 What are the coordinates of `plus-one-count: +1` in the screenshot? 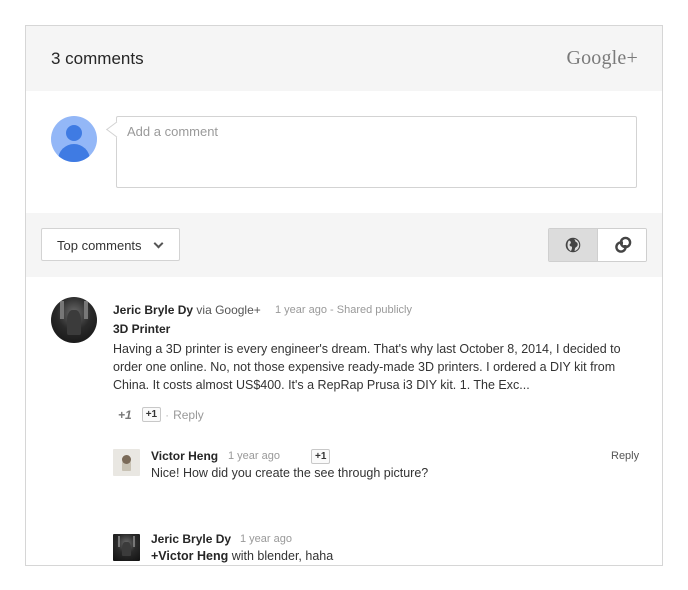 It's located at (125, 414).